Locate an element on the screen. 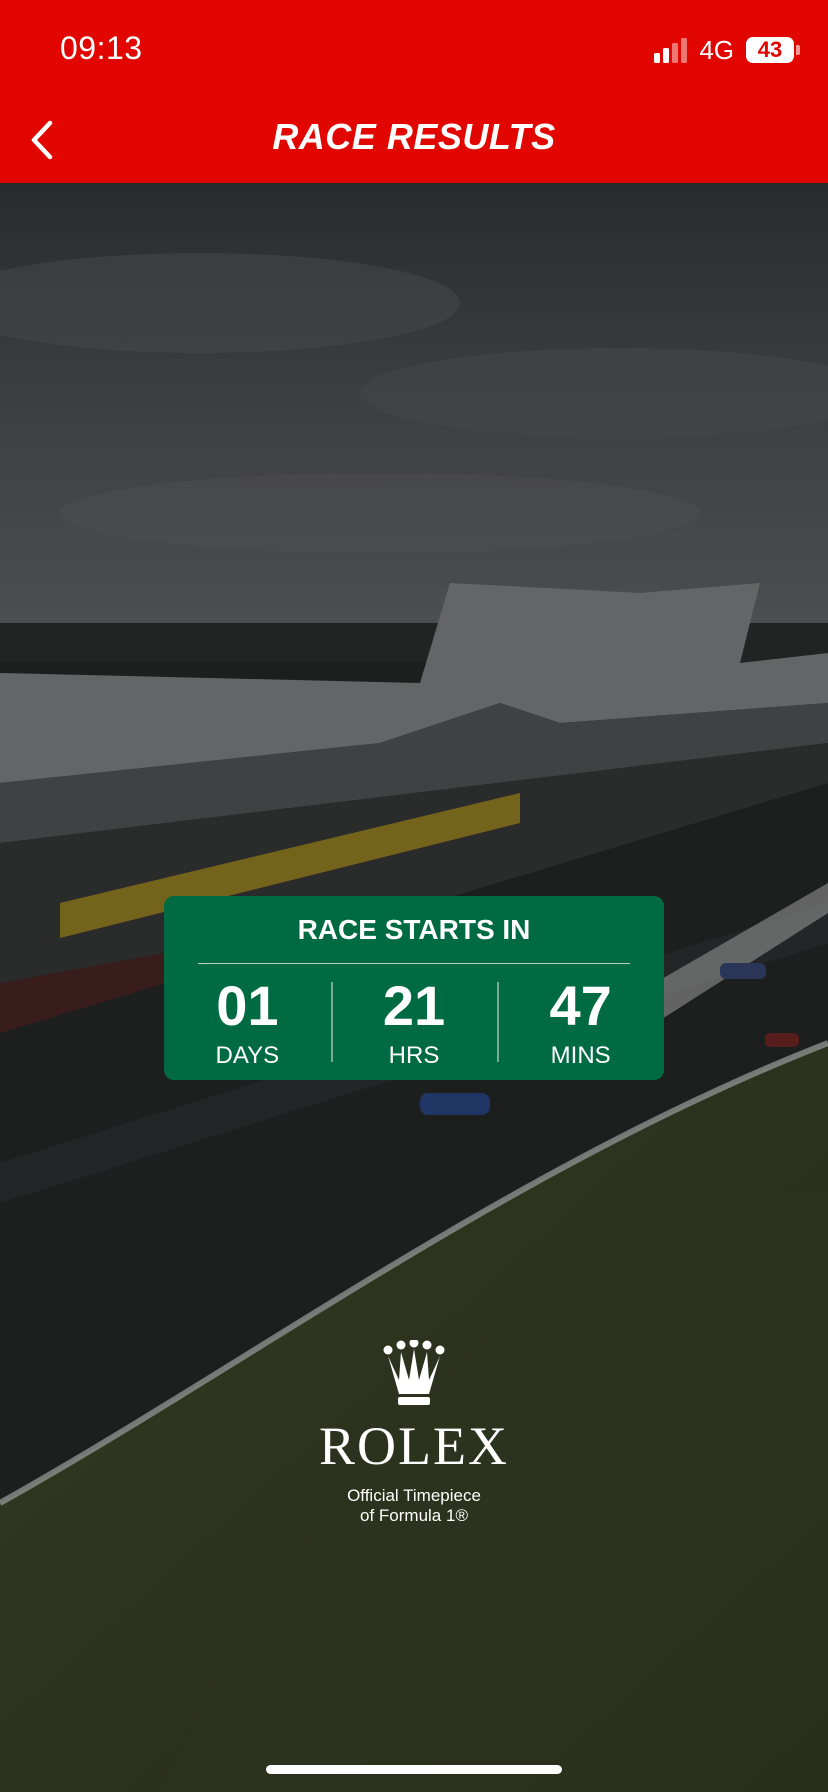 The image size is (828, 1792). hours-label: HRS is located at coordinates (414, 1055).